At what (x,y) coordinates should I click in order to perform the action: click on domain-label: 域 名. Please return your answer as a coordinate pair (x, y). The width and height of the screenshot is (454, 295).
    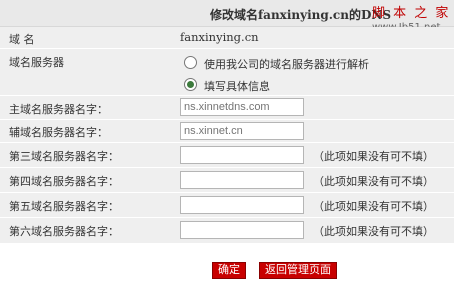
    Looking at the image, I should click on (22, 39).